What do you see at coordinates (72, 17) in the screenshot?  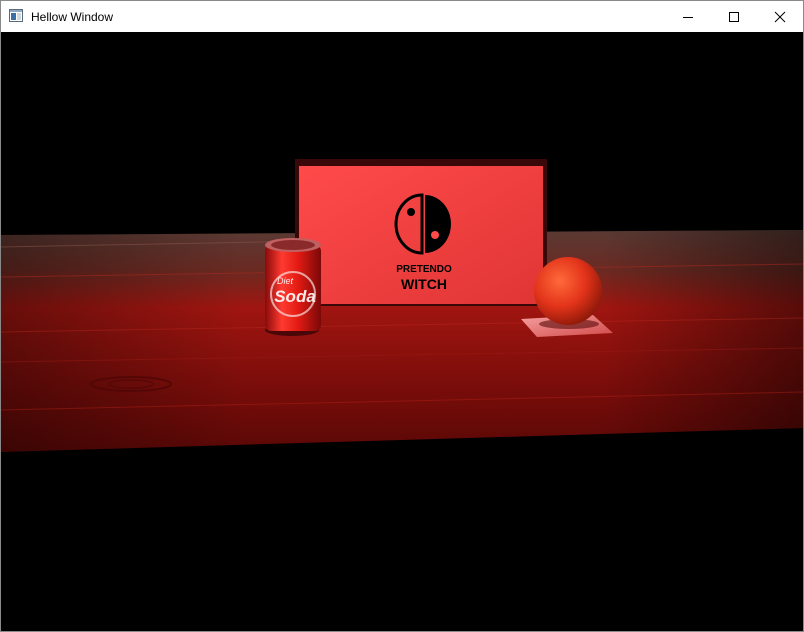 I see `window-title: Hellow Window` at bounding box center [72, 17].